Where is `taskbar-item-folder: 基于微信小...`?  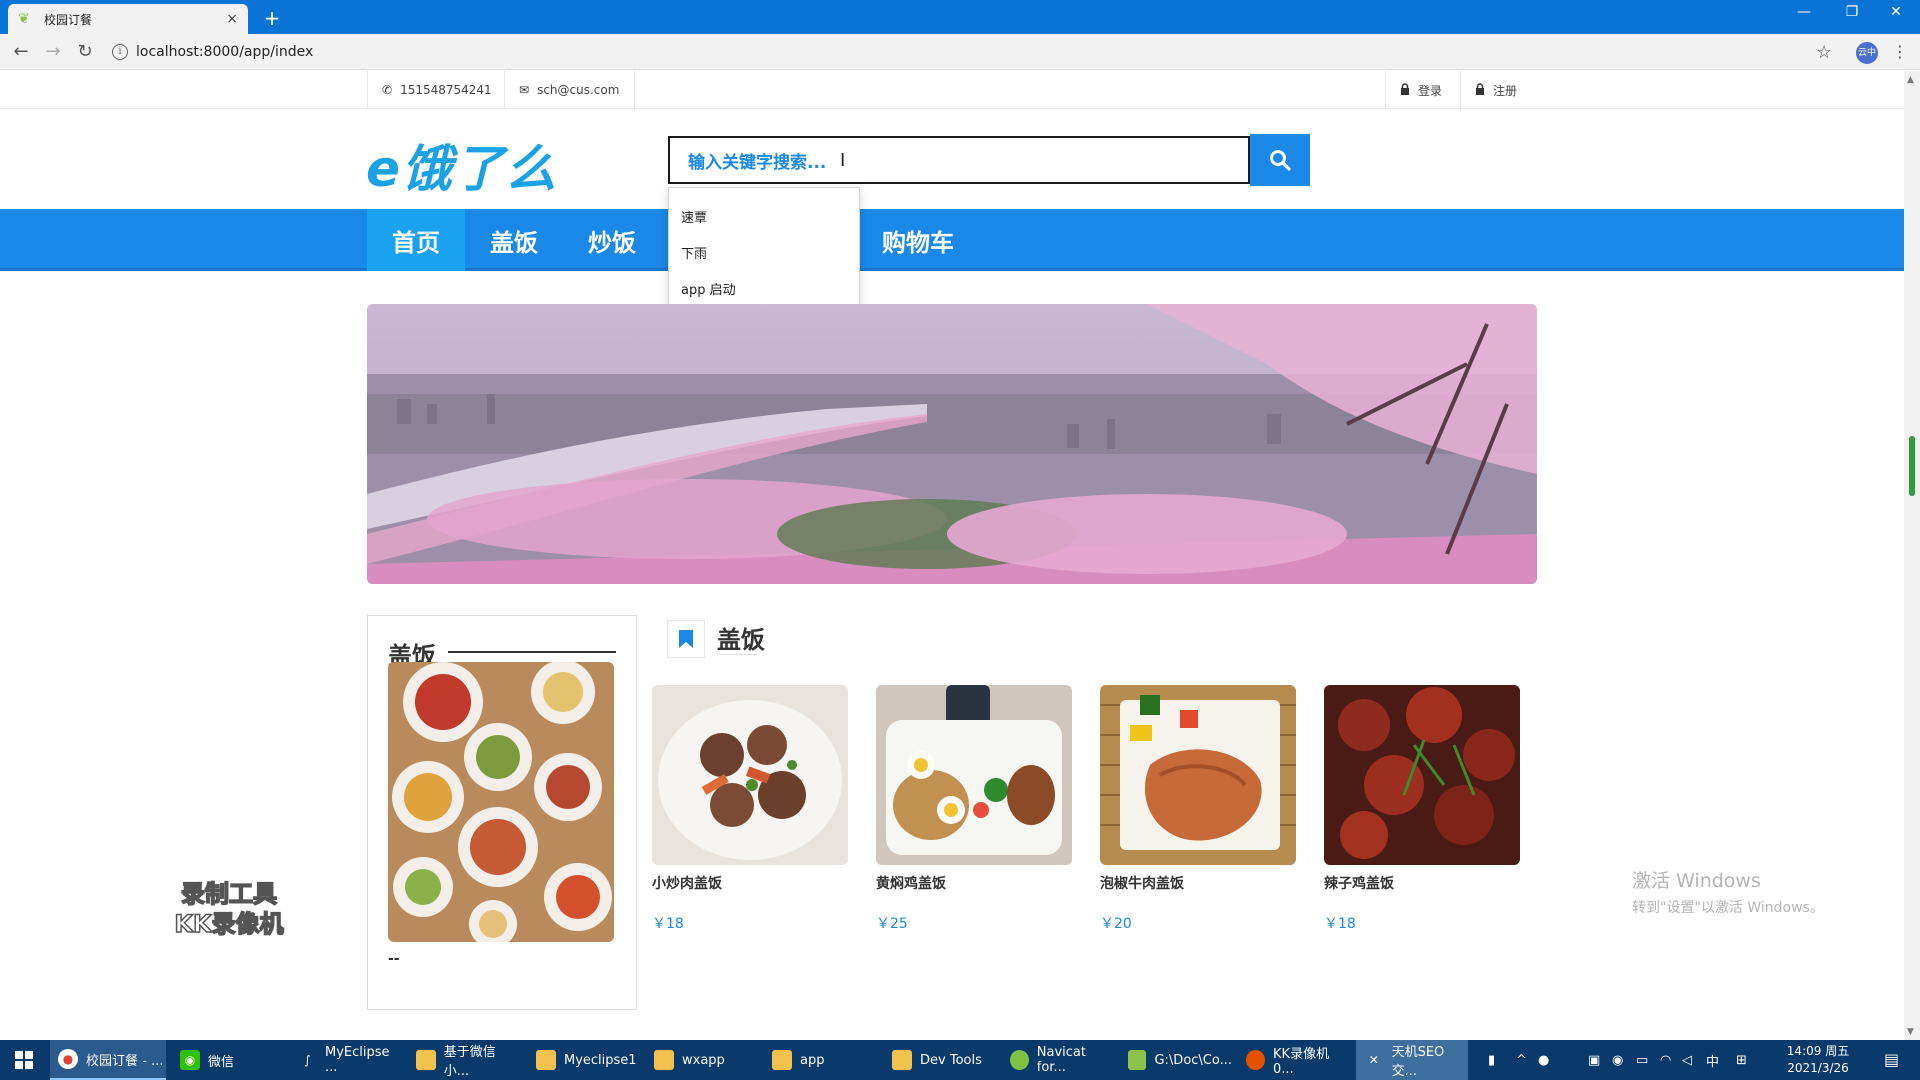 taskbar-item-folder: 基于微信小... is located at coordinates (464, 1060).